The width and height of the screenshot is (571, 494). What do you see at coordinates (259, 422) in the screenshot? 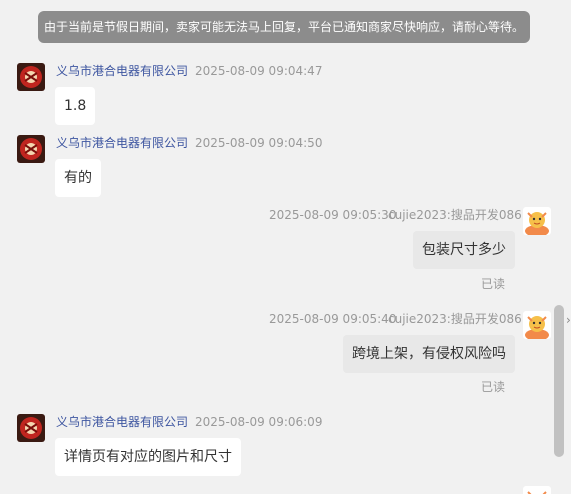
I see `message-time: 2025-08-09 09:06:09` at bounding box center [259, 422].